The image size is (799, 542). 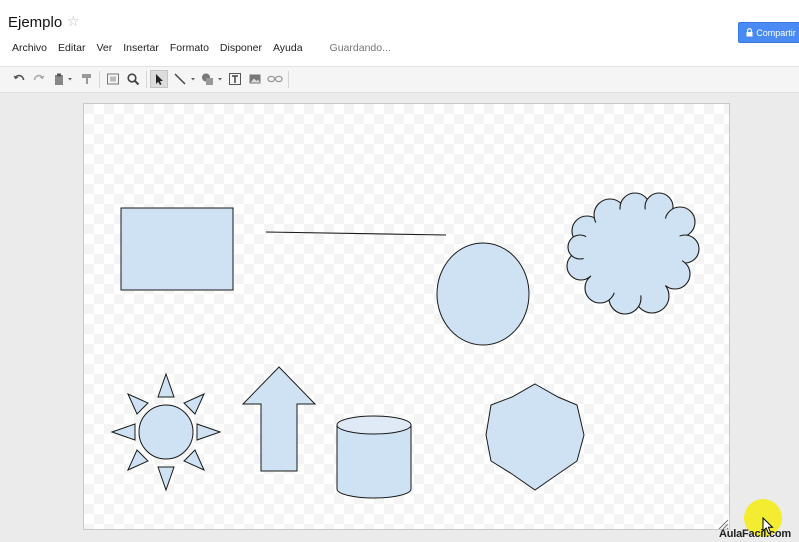 What do you see at coordinates (275, 79) in the screenshot?
I see `link-icon` at bounding box center [275, 79].